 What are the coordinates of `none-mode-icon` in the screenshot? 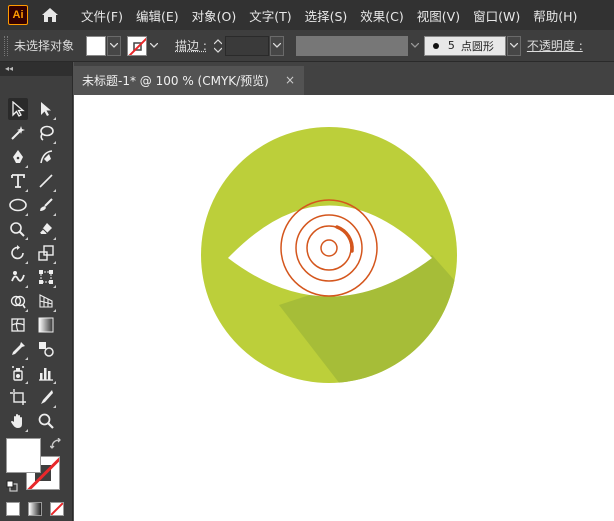 It's located at (57, 509).